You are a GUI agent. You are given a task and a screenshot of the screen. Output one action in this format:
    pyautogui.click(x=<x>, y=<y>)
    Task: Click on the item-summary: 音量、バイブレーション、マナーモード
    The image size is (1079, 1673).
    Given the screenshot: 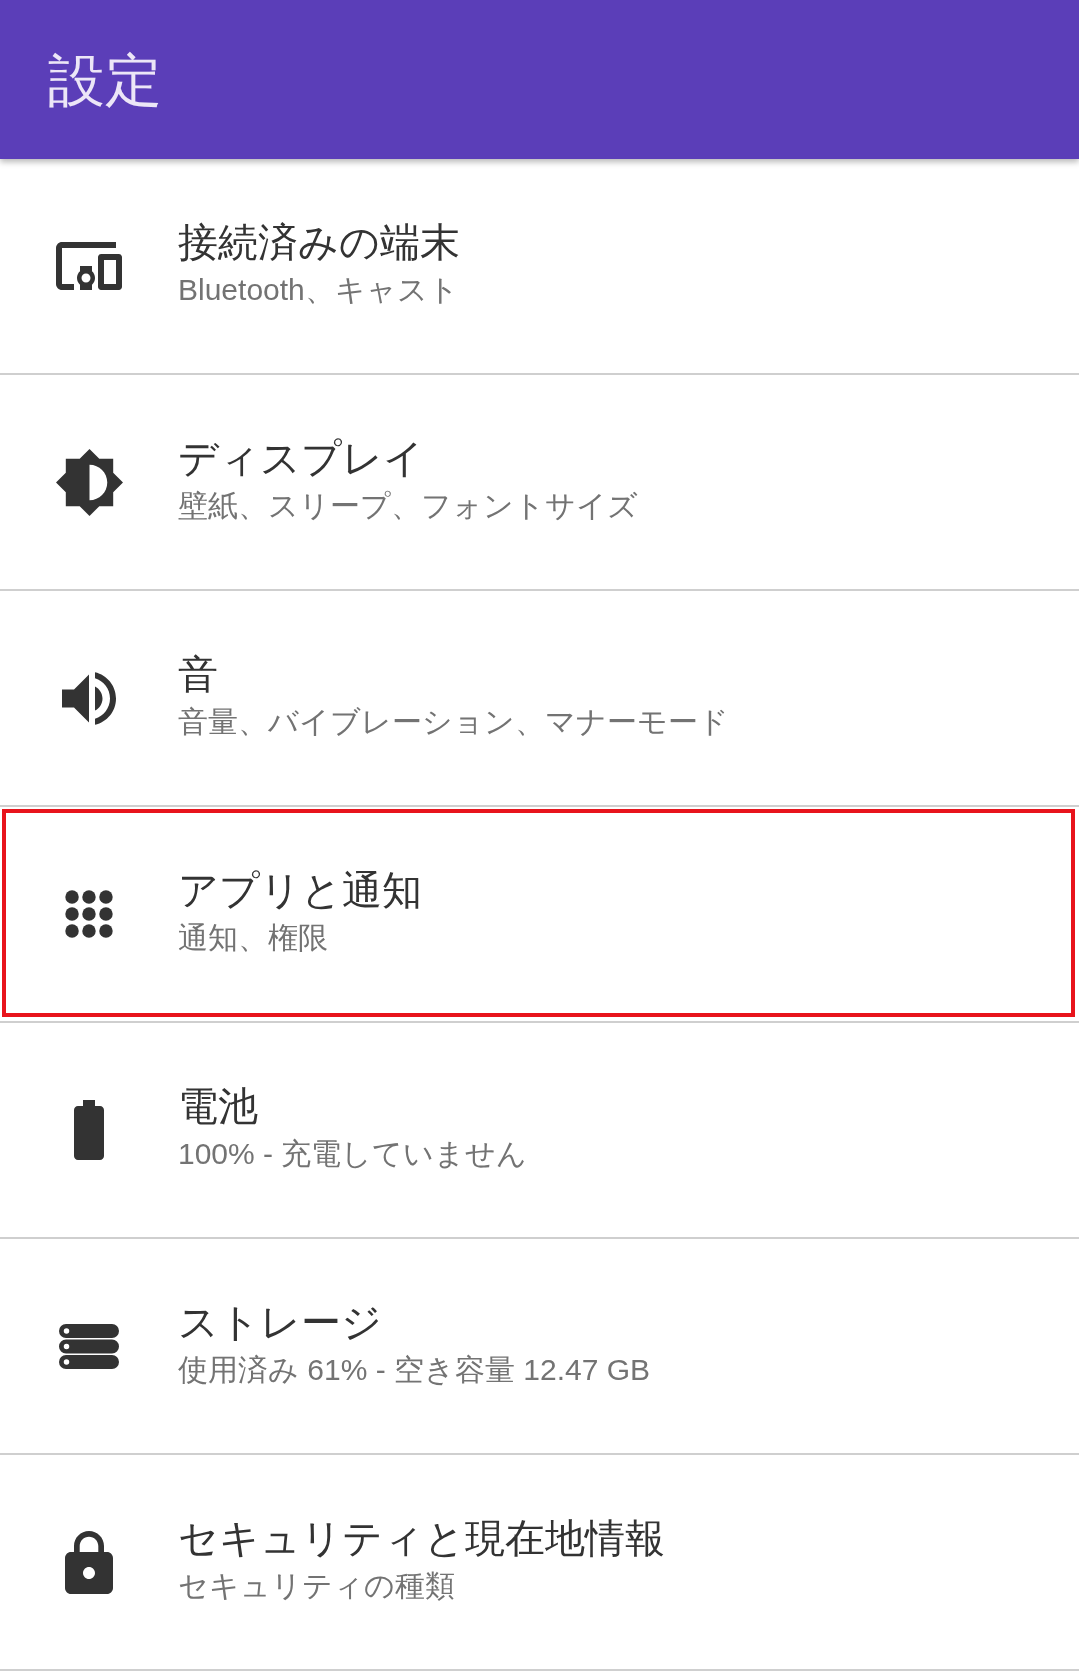 What is the action you would take?
    pyautogui.click(x=453, y=722)
    